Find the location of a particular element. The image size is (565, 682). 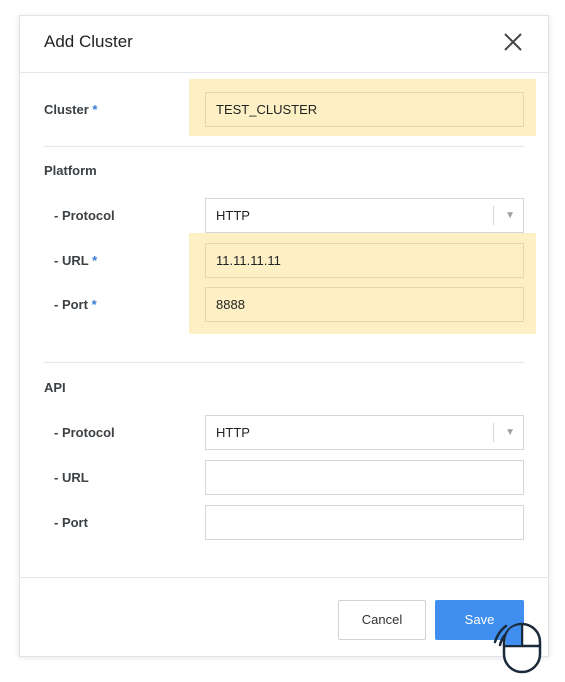

close-icon is located at coordinates (513, 42).